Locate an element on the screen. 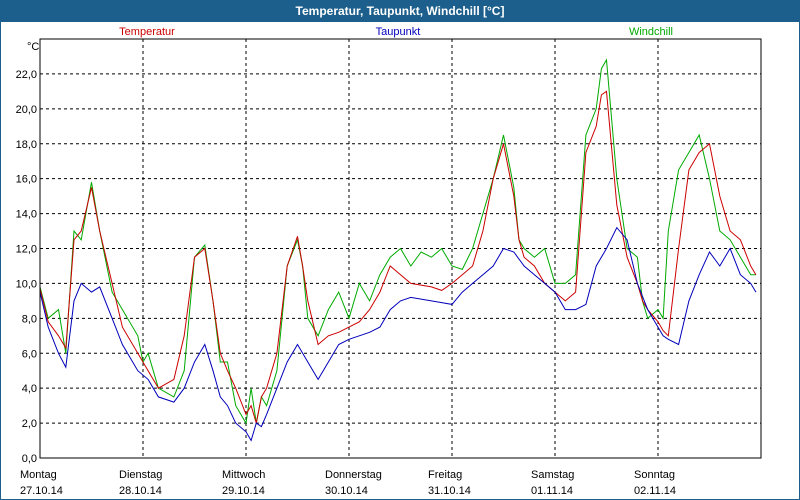 The width and height of the screenshot is (800, 500). y-tick-label: 16,0 is located at coordinates (26, 180).